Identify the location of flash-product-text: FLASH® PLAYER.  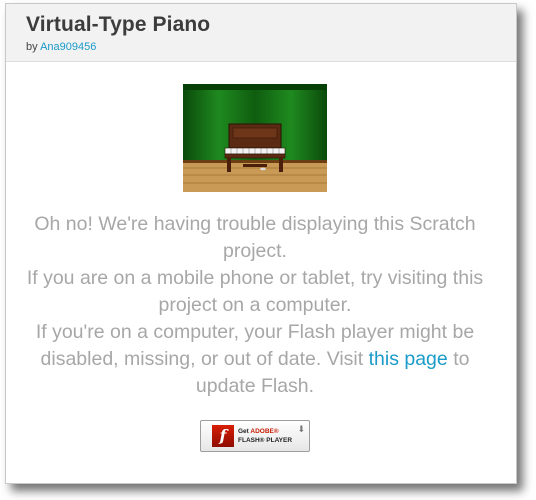
(265, 440).